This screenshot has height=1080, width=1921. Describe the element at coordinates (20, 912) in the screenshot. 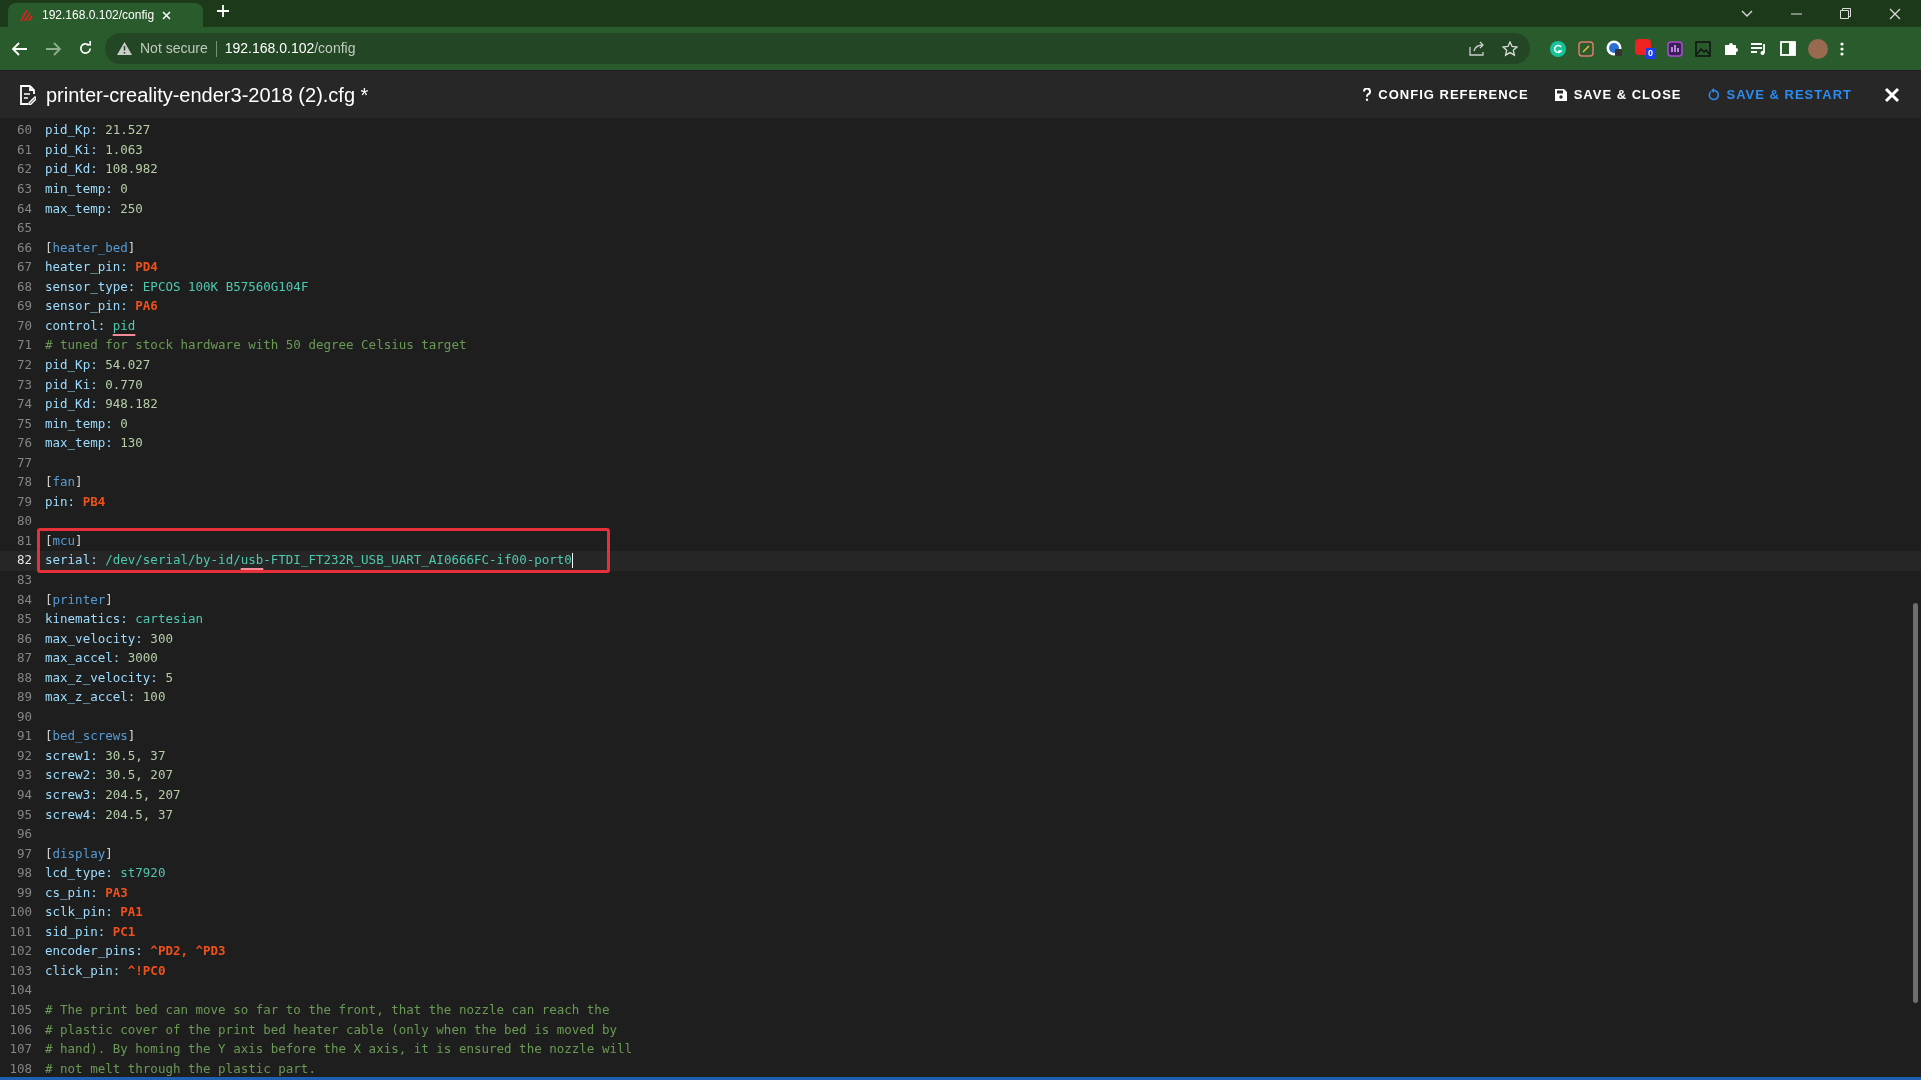

I see `line-number: 100` at that location.